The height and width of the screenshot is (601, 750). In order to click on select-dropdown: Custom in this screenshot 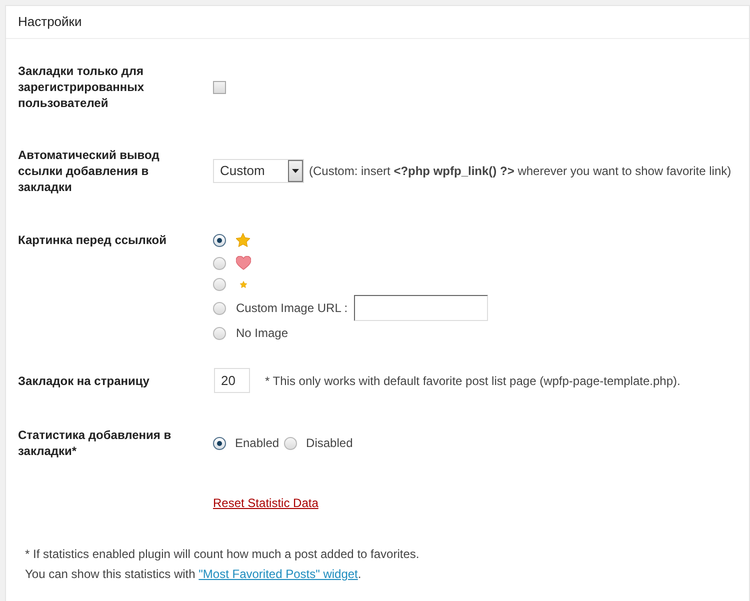, I will do `click(258, 171)`.